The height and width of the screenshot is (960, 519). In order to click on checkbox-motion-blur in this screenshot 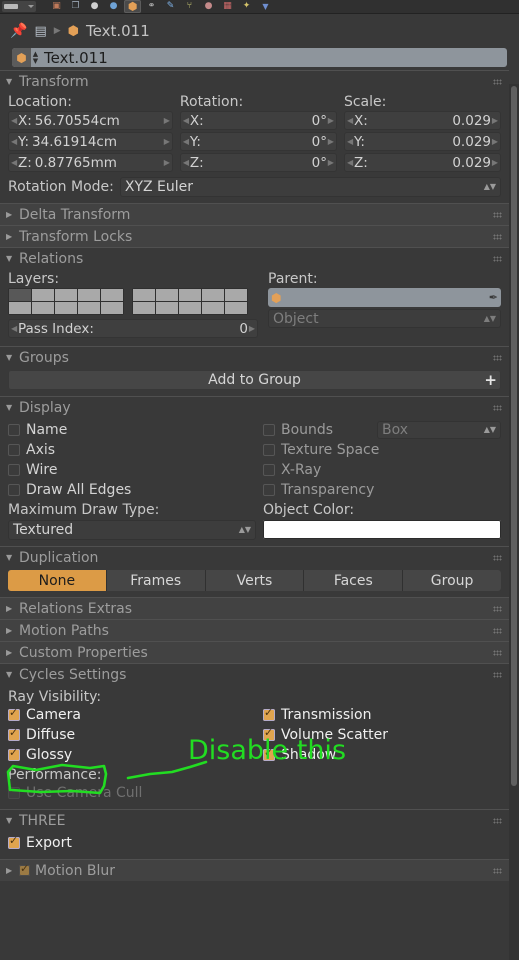, I will do `click(24, 869)`.